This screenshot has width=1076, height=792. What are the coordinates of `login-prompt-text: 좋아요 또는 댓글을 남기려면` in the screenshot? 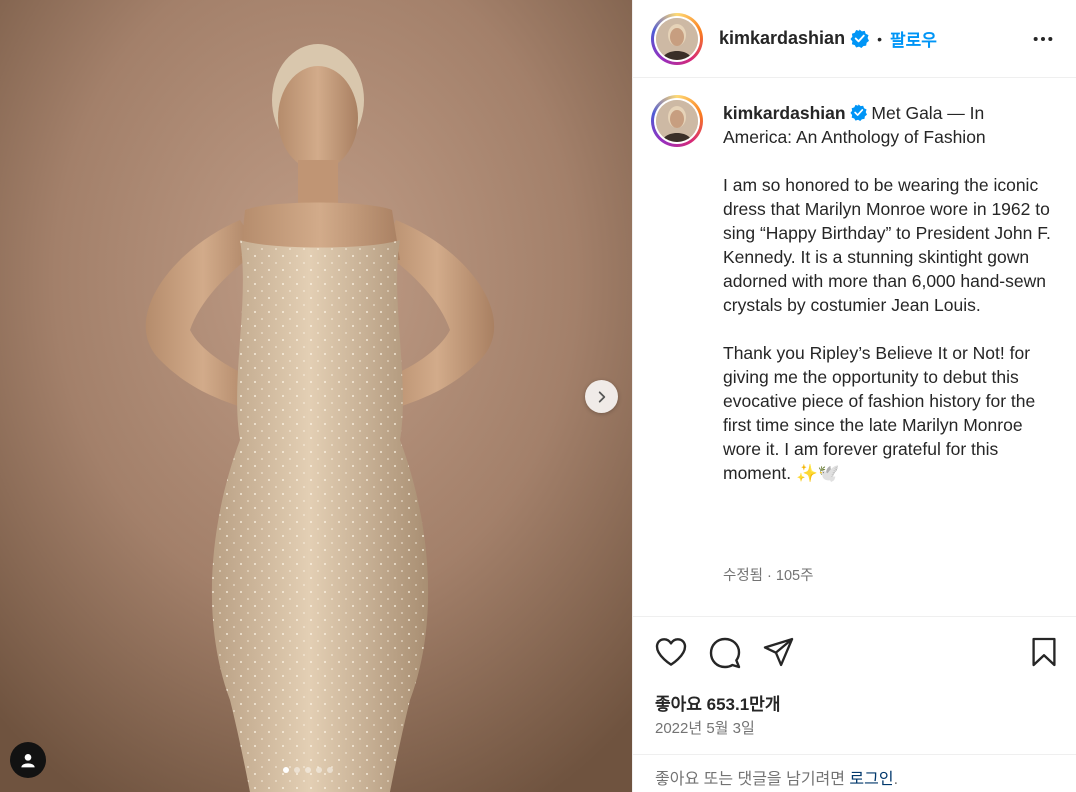 It's located at (752, 779).